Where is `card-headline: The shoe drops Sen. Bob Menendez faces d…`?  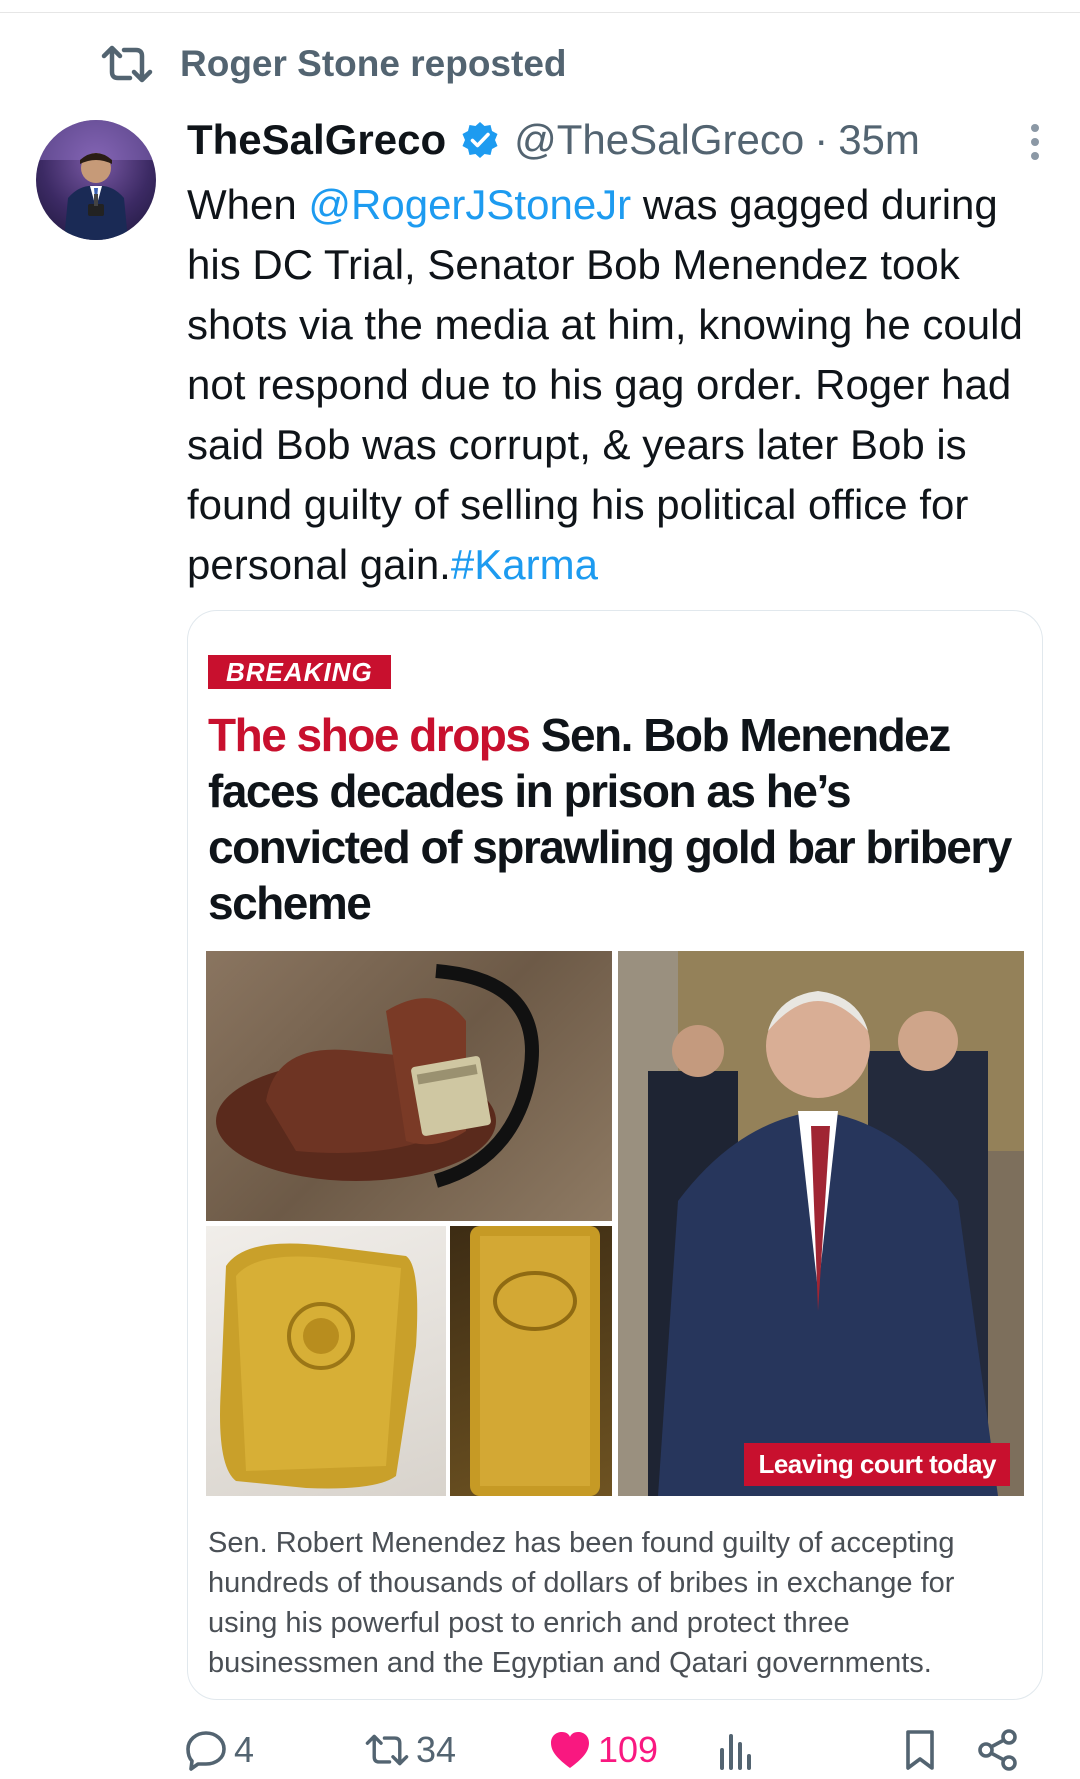
card-headline: The shoe drops Sen. Bob Menendez faces d… is located at coordinates (618, 819).